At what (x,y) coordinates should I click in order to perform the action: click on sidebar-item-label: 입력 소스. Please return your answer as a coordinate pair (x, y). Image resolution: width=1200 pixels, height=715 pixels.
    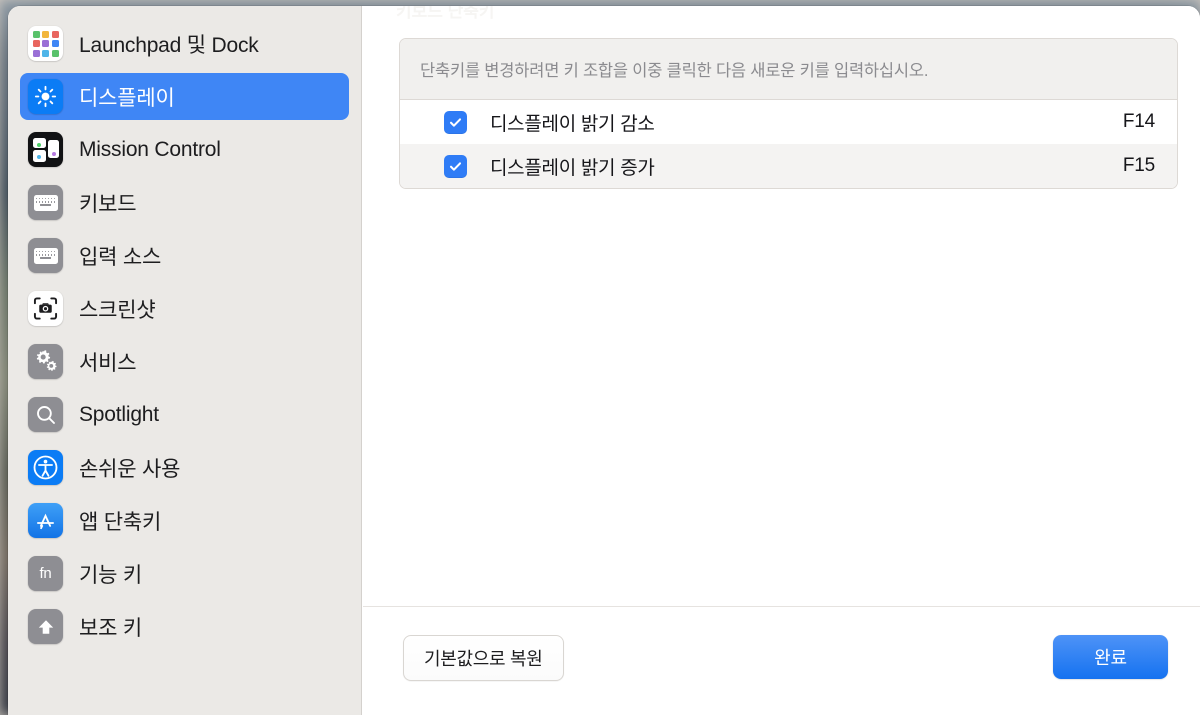
    Looking at the image, I should click on (120, 257).